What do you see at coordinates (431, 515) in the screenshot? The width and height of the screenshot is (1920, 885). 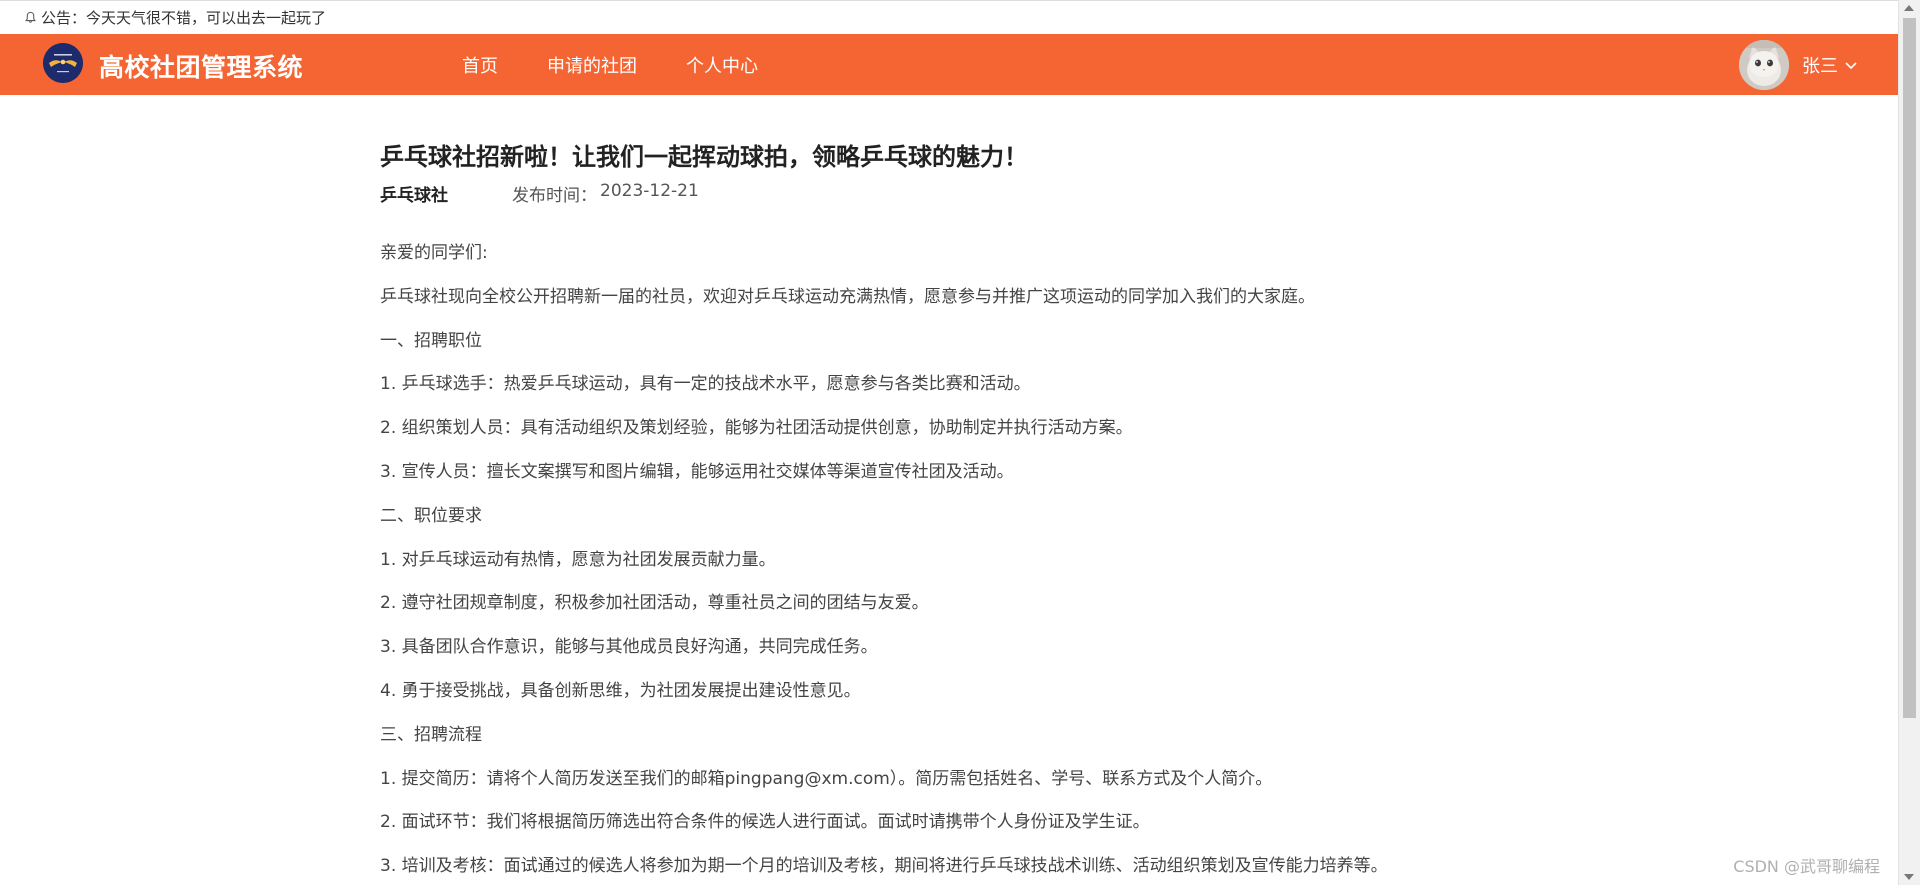 I see `section-heading: 二、职位要求` at bounding box center [431, 515].